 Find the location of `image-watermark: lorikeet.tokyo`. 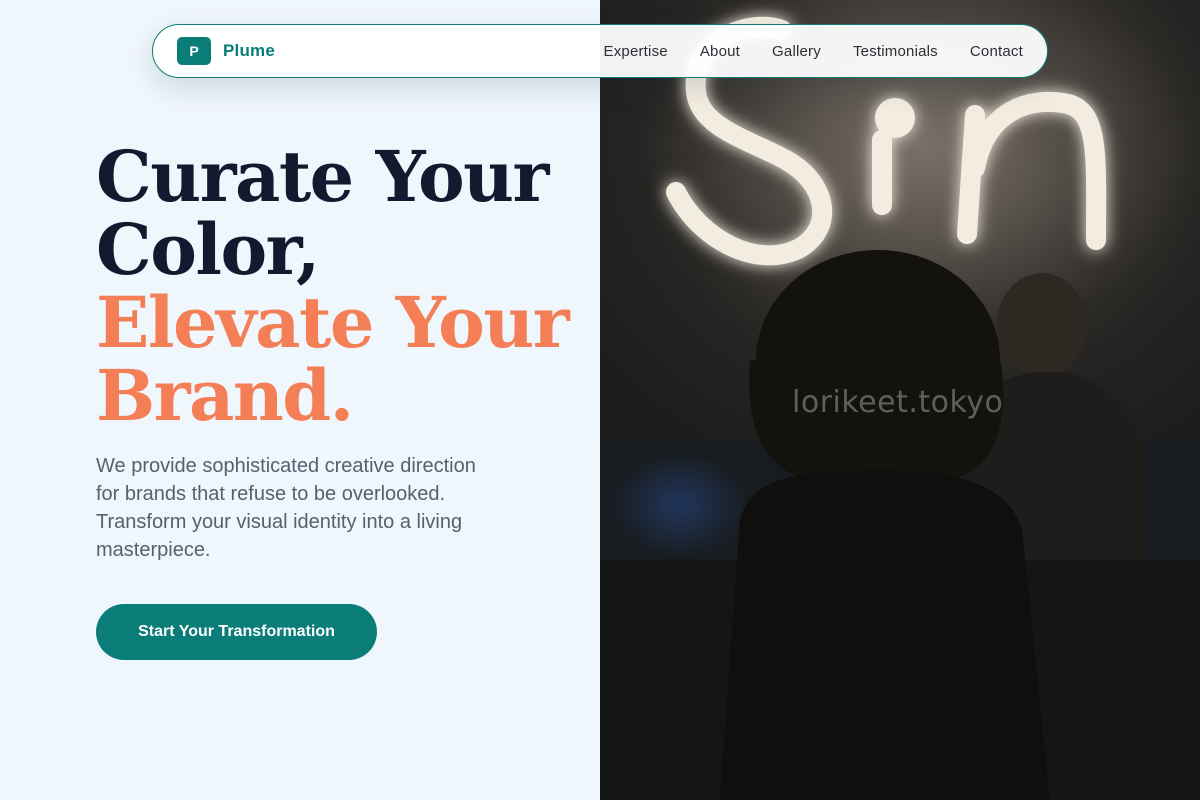

image-watermark: lorikeet.tokyo is located at coordinates (898, 402).